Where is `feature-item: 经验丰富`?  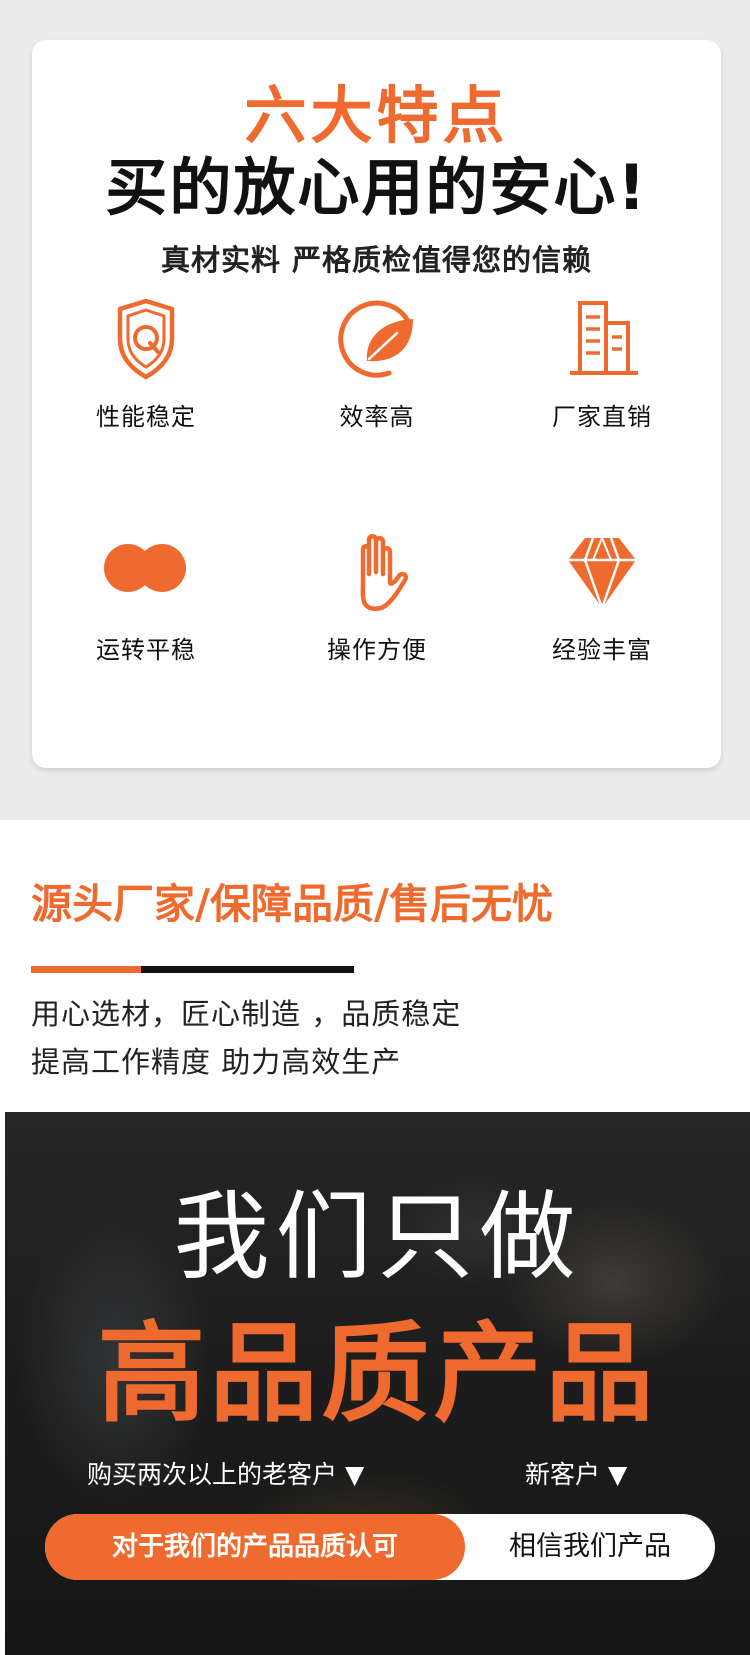 feature-item: 经验丰富 is located at coordinates (602, 597).